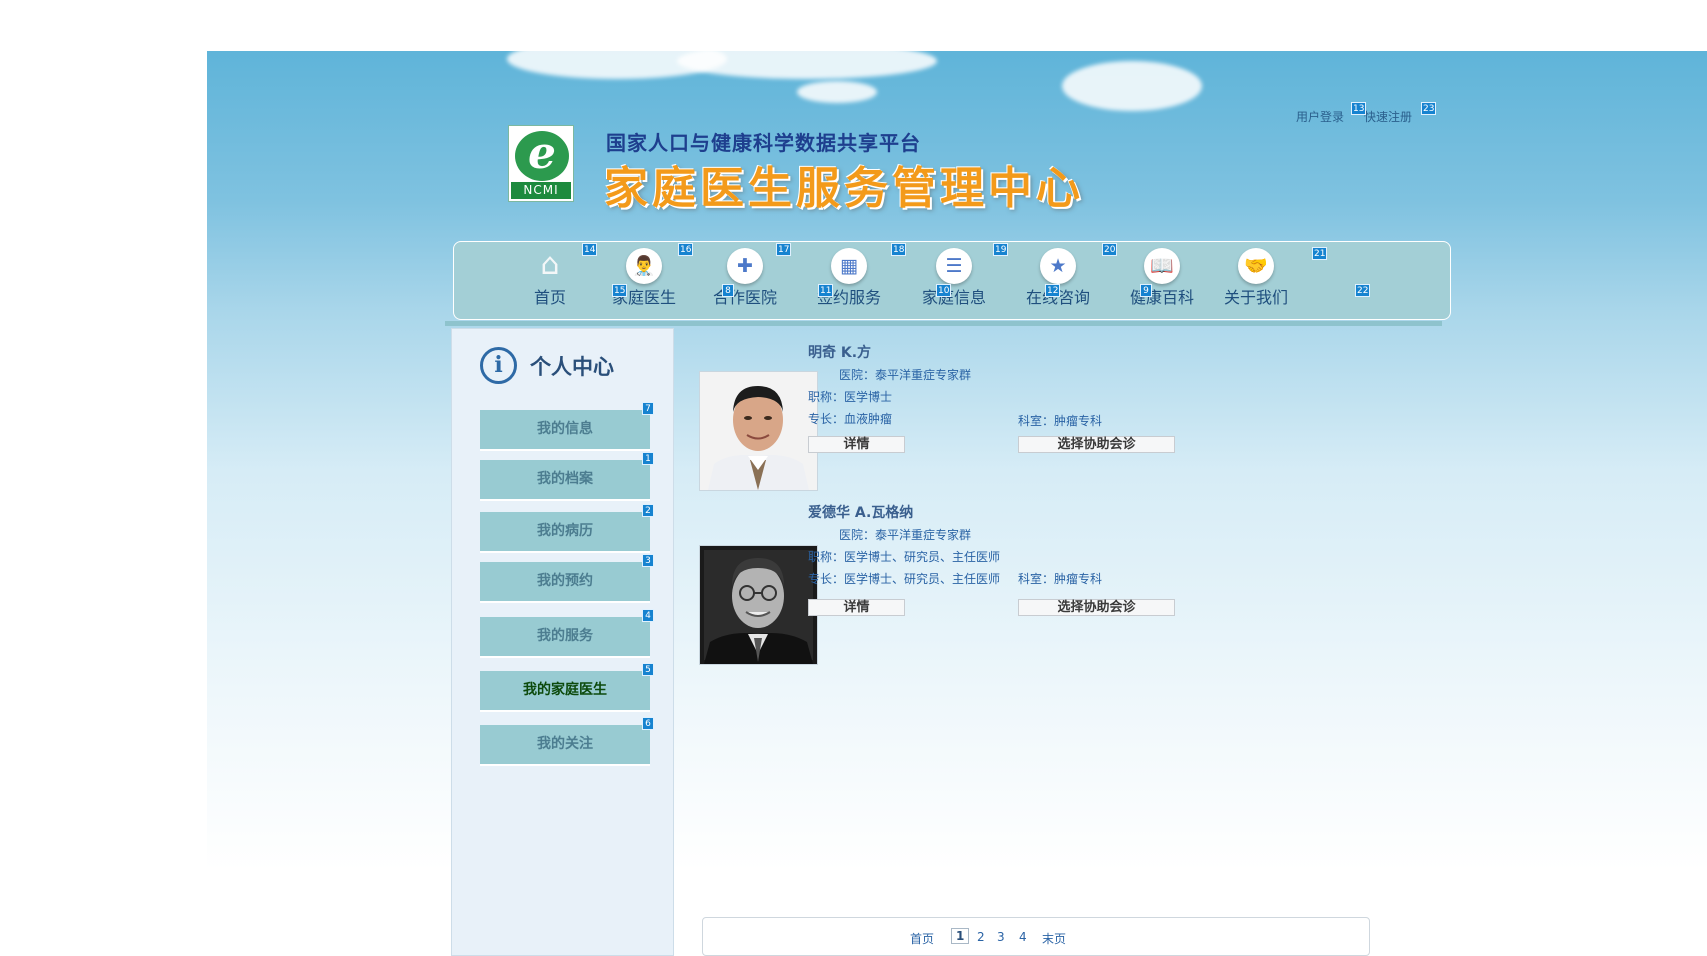 The image size is (1707, 956). What do you see at coordinates (590, 249) in the screenshot?
I see `marker-badge: 14` at bounding box center [590, 249].